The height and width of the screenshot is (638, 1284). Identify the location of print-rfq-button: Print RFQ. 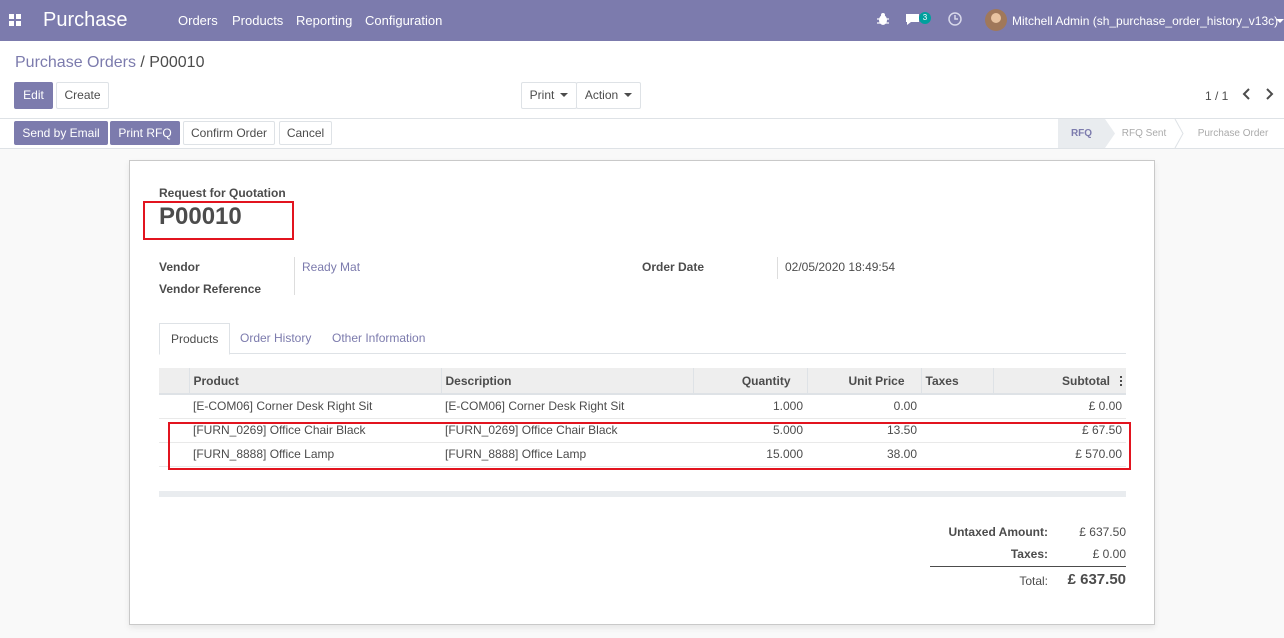
(145, 133).